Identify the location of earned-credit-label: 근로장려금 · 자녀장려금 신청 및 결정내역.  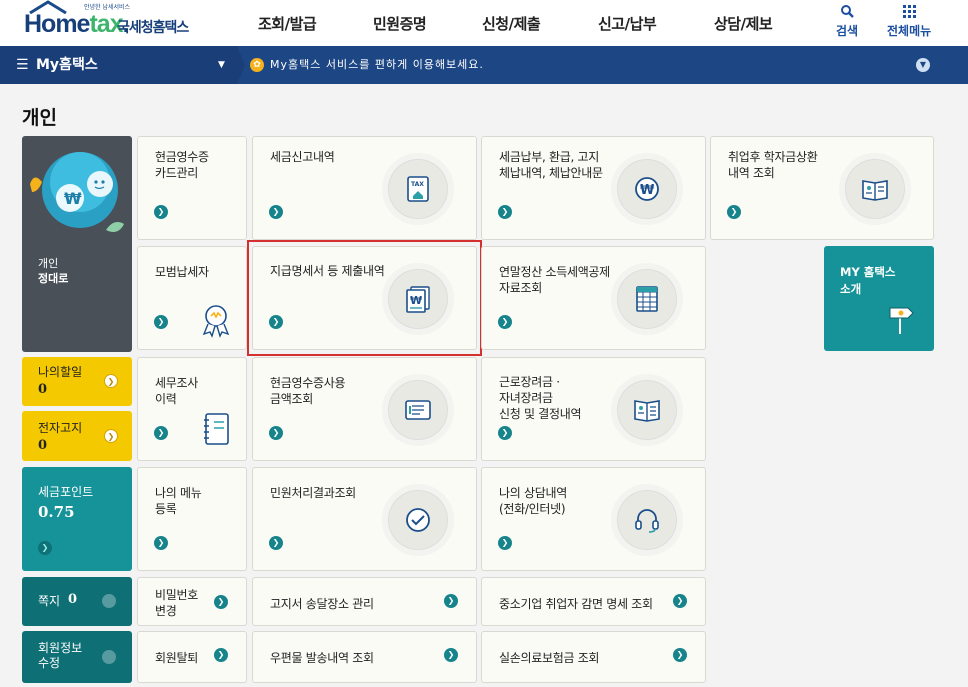
(540, 398).